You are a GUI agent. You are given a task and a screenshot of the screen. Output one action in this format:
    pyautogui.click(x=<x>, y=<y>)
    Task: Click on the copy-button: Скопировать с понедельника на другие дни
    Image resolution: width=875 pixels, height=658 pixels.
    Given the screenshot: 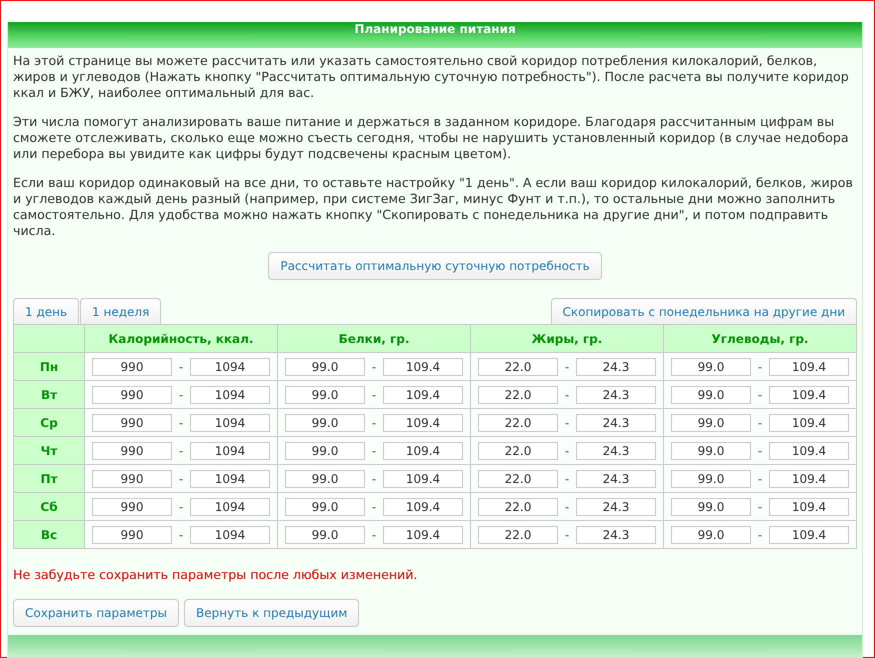 What is the action you would take?
    pyautogui.click(x=703, y=311)
    